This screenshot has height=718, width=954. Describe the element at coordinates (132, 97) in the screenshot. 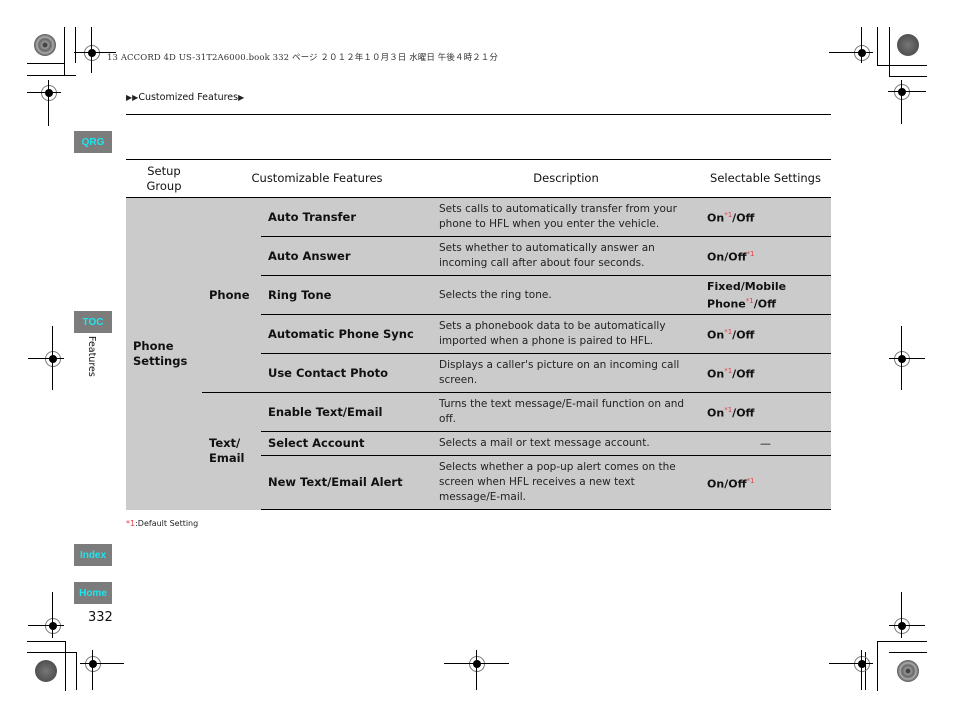

I see `double-triangle-right-icon: ▶▶` at that location.